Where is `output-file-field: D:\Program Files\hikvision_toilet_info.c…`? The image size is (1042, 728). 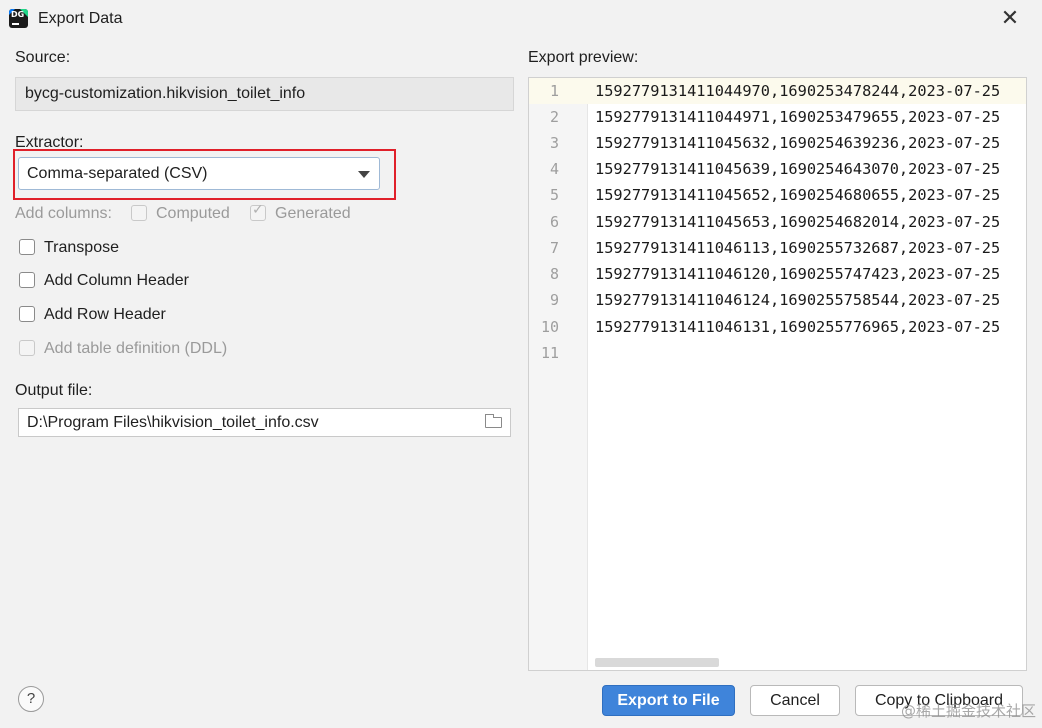 output-file-field: D:\Program Files\hikvision_toilet_info.c… is located at coordinates (264, 422).